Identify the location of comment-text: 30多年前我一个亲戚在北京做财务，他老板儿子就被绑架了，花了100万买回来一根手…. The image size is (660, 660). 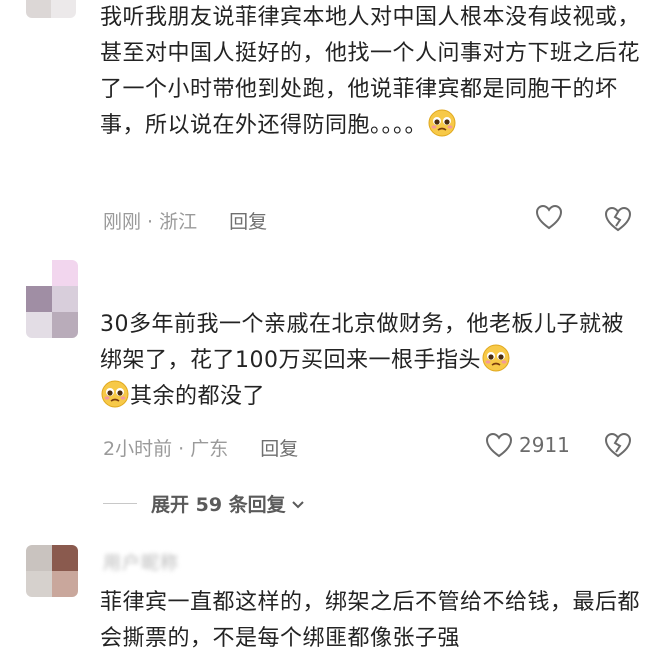
(362, 360).